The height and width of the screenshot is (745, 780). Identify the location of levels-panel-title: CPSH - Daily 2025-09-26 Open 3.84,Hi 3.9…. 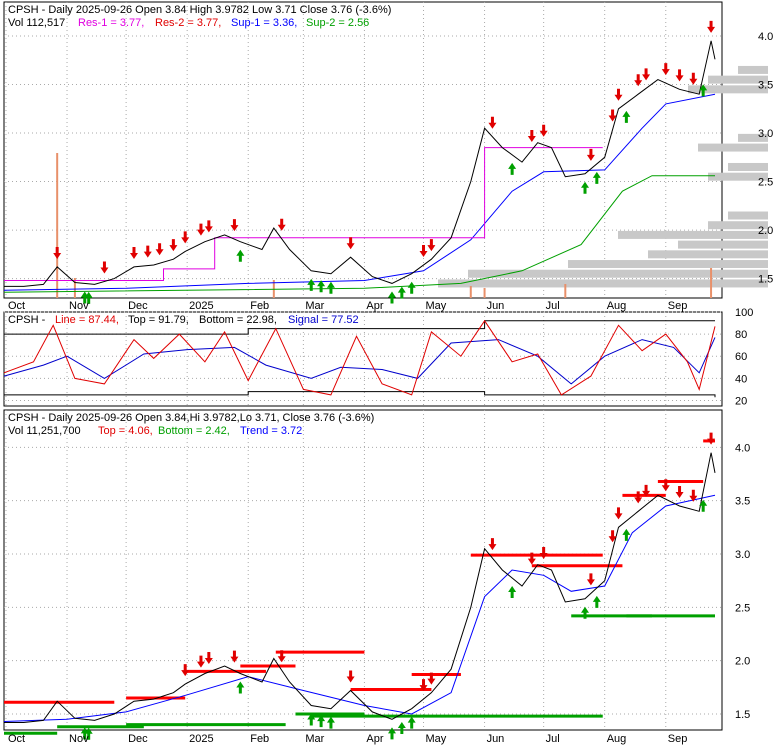
(191, 418).